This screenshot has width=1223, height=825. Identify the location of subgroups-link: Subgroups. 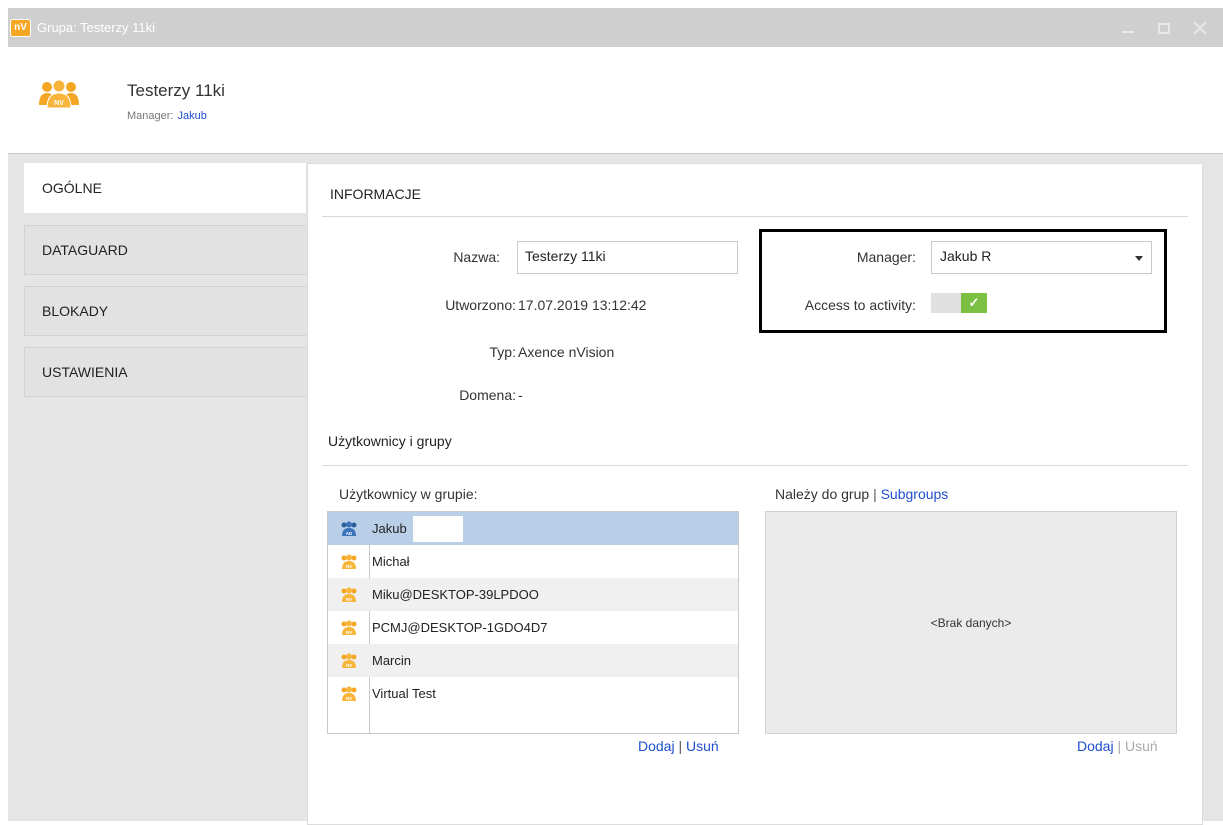
(915, 494).